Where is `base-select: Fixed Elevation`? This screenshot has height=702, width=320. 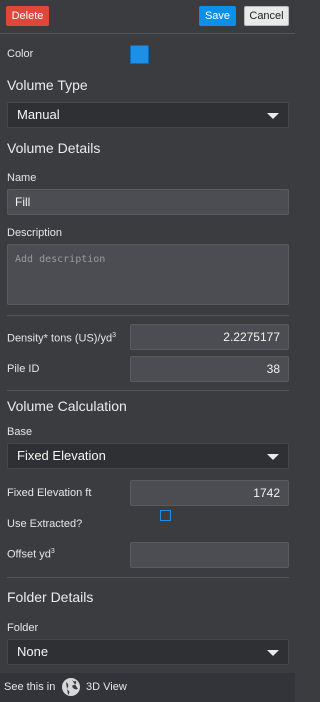 base-select: Fixed Elevation is located at coordinates (148, 456).